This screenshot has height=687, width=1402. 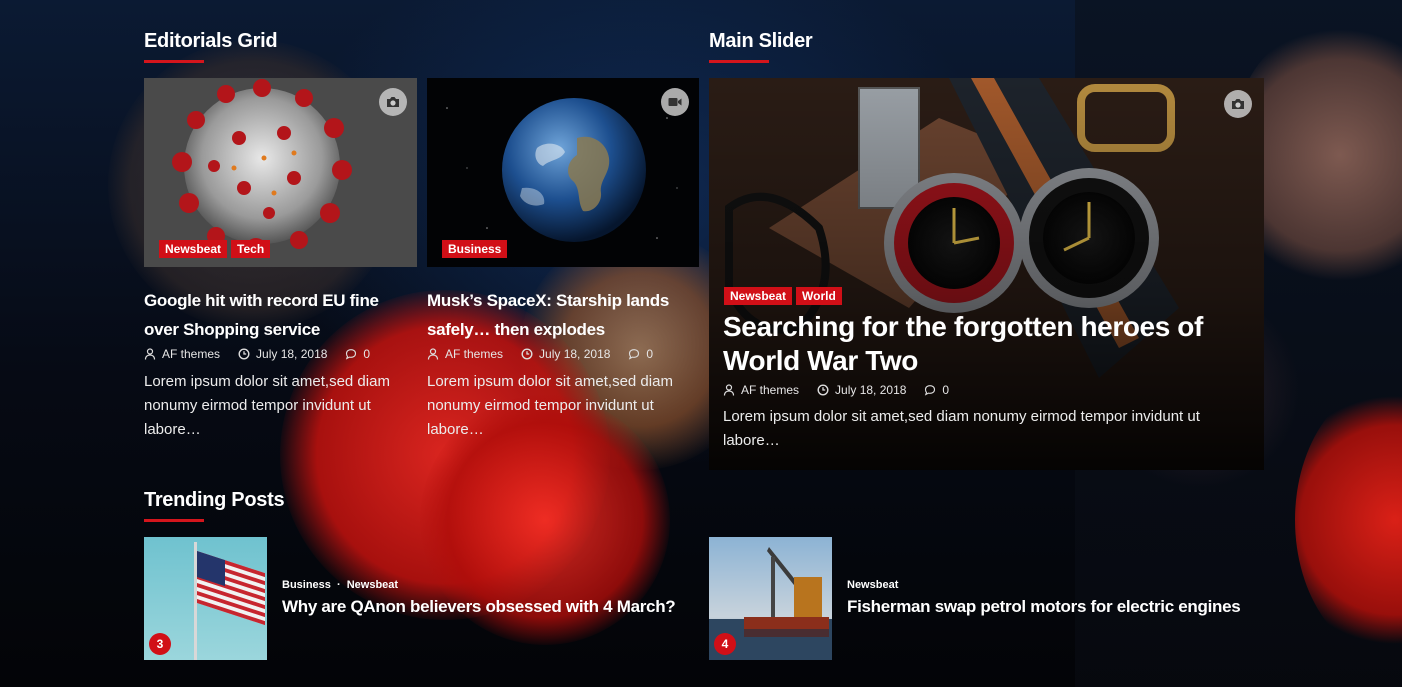 I want to click on trending-post-1-image: 3, so click(x=205, y=598).